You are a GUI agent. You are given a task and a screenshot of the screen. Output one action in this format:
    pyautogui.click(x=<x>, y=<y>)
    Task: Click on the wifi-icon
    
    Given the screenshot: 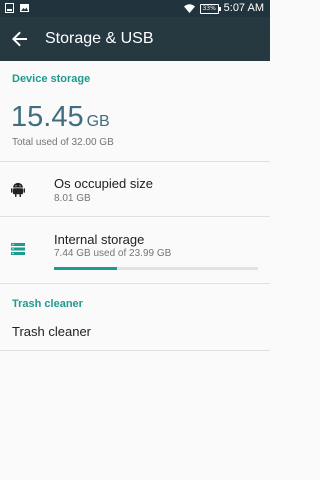 What is the action you would take?
    pyautogui.click(x=189, y=8)
    